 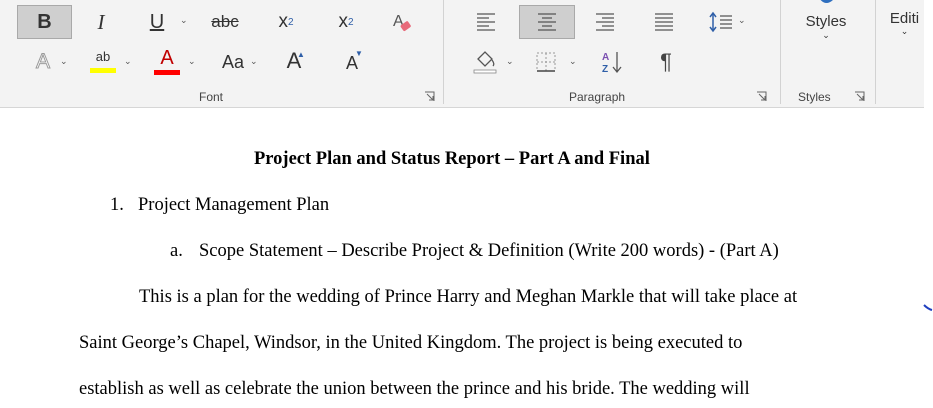 What do you see at coordinates (176, 251) in the screenshot?
I see `list-item-a-letter: a.` at bounding box center [176, 251].